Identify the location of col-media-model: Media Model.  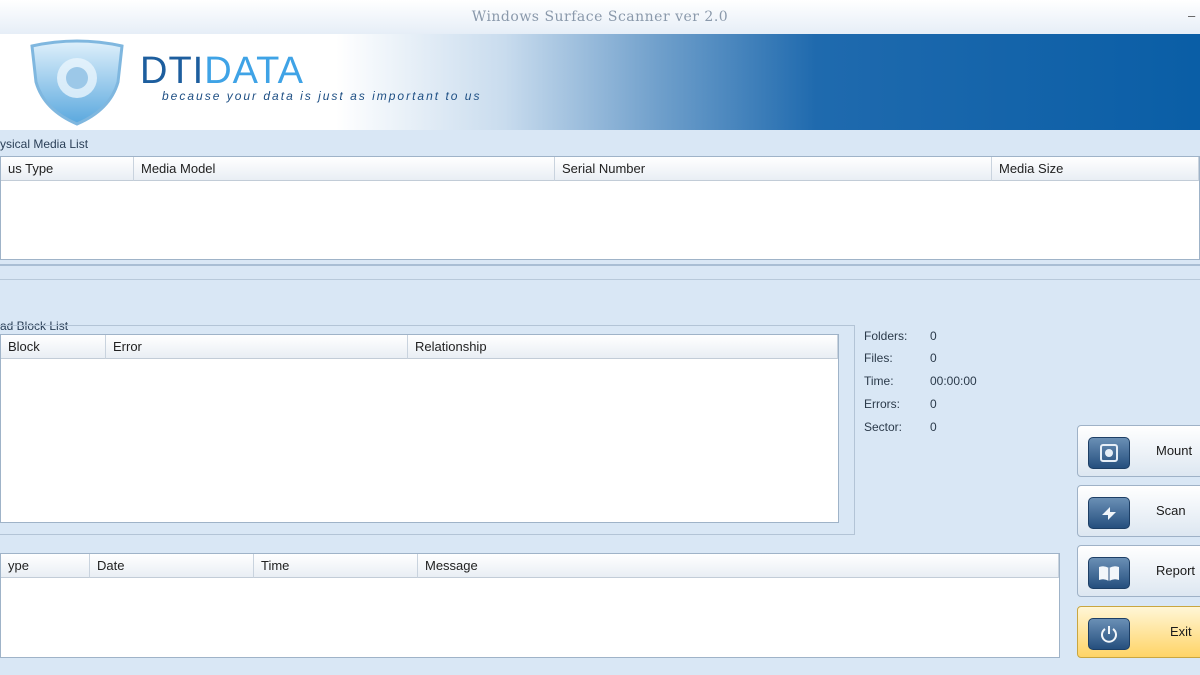
(344, 169).